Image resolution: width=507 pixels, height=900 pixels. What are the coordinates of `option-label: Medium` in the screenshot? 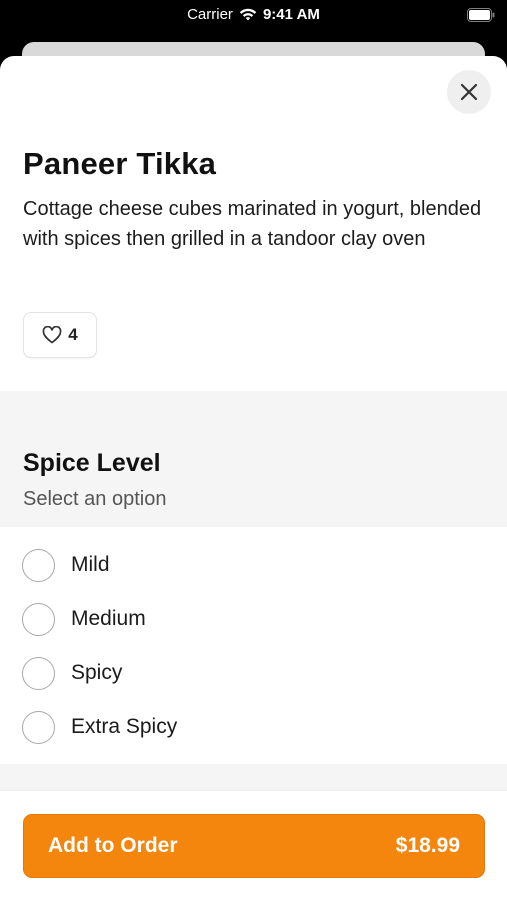 It's located at (108, 618).